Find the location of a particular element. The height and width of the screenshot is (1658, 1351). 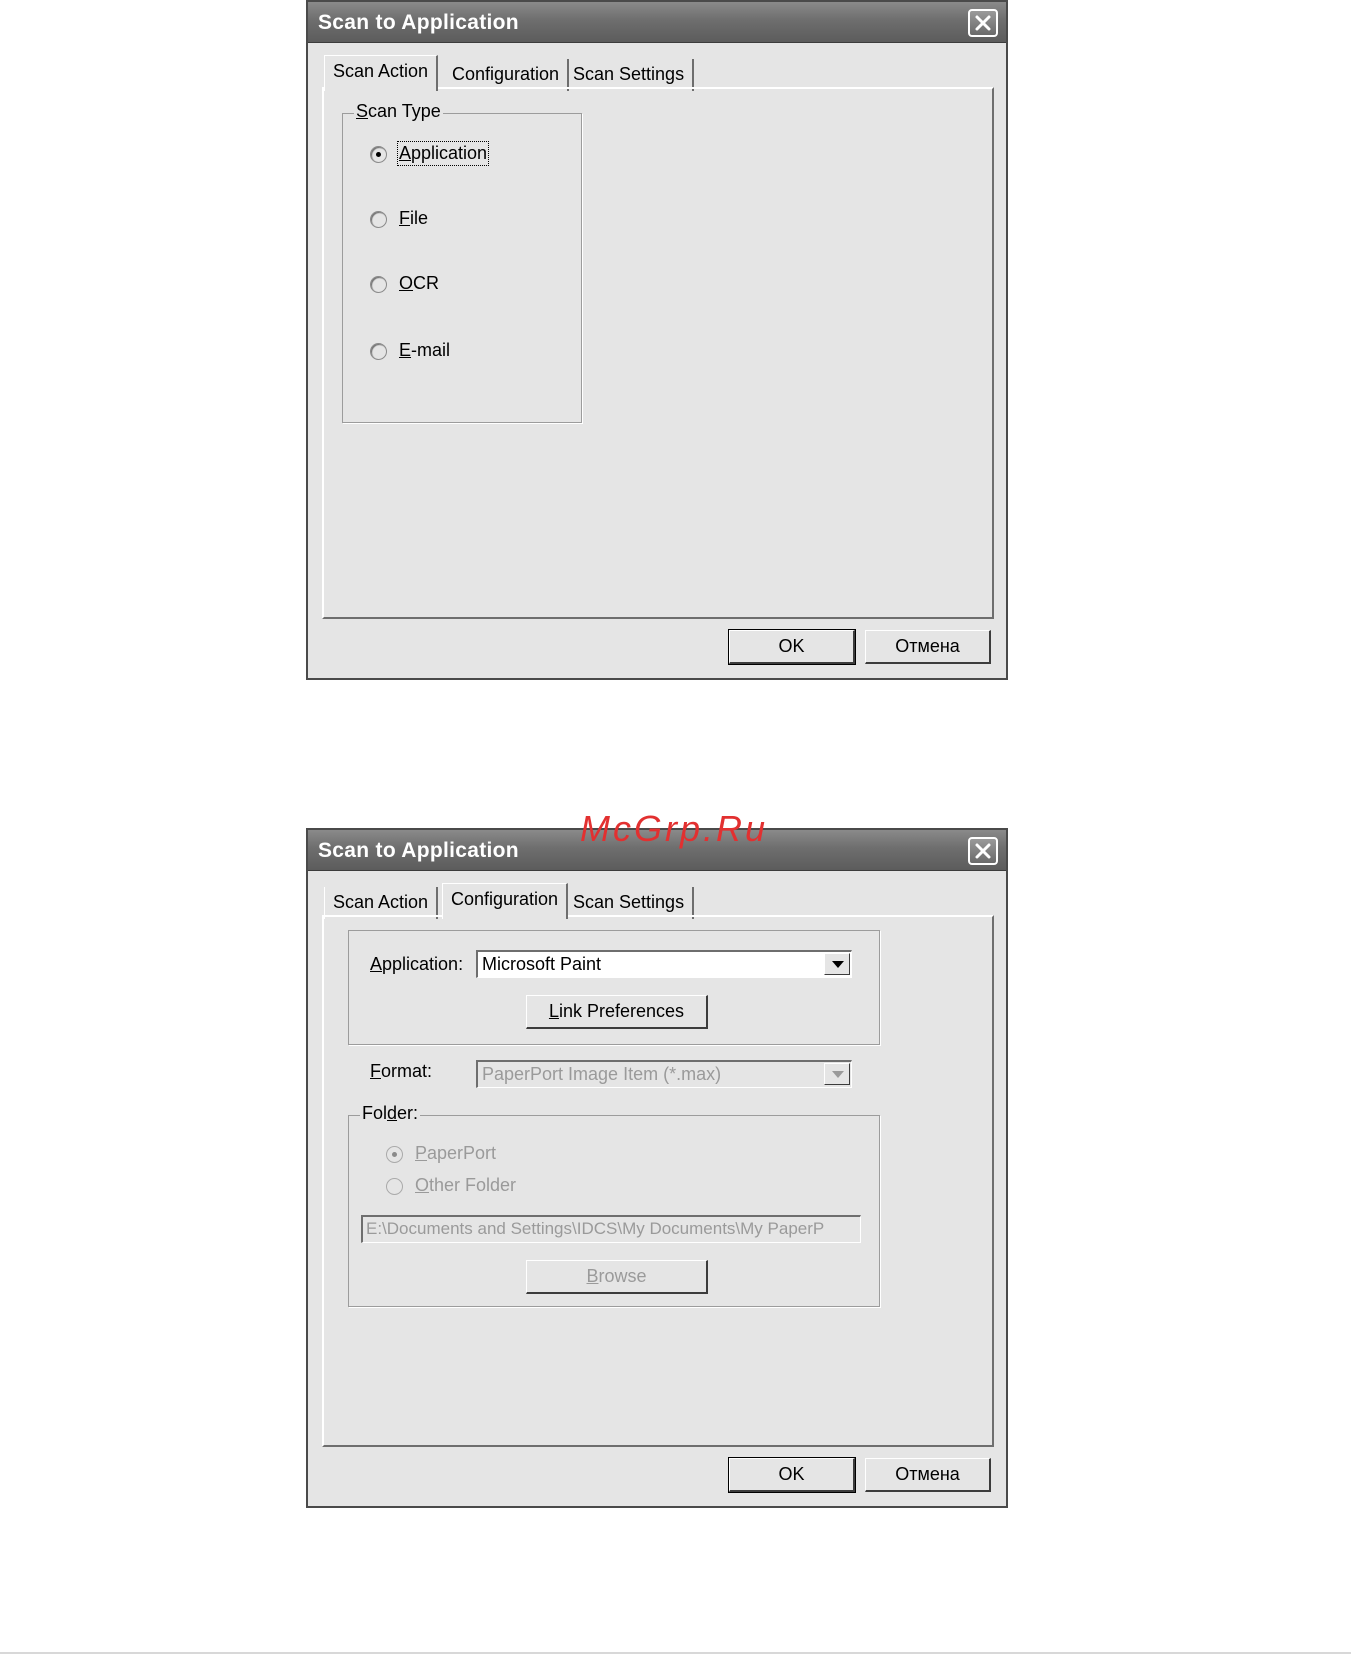

page-divider is located at coordinates (675, 1653).